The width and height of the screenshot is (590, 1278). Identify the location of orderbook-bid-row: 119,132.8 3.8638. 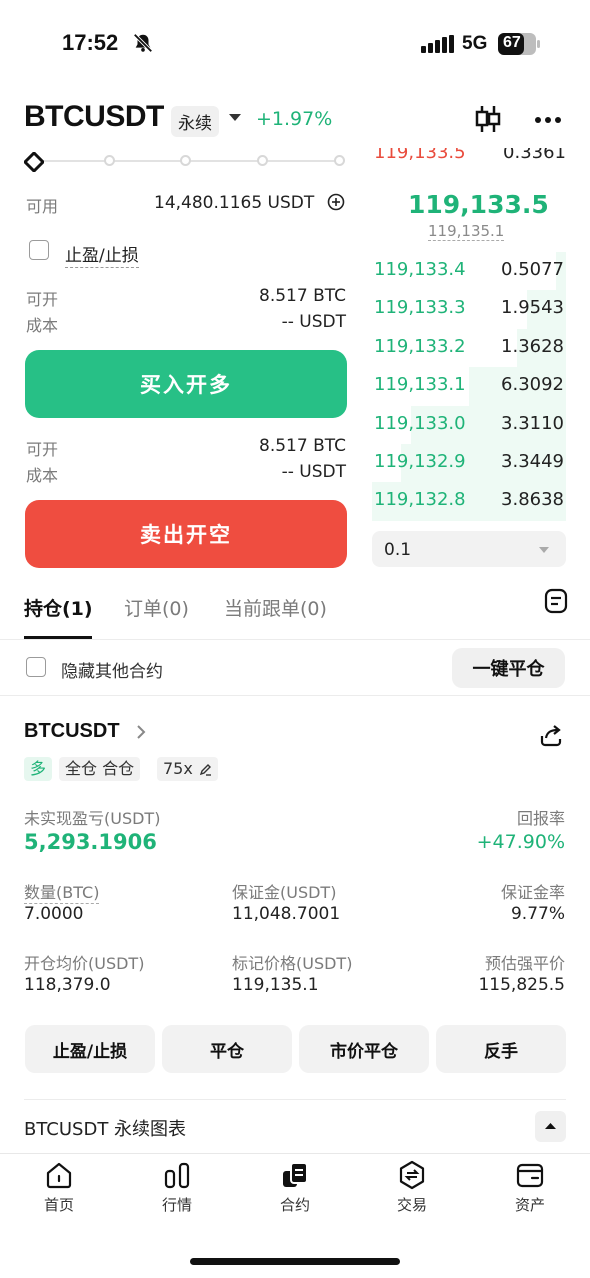
(469, 501).